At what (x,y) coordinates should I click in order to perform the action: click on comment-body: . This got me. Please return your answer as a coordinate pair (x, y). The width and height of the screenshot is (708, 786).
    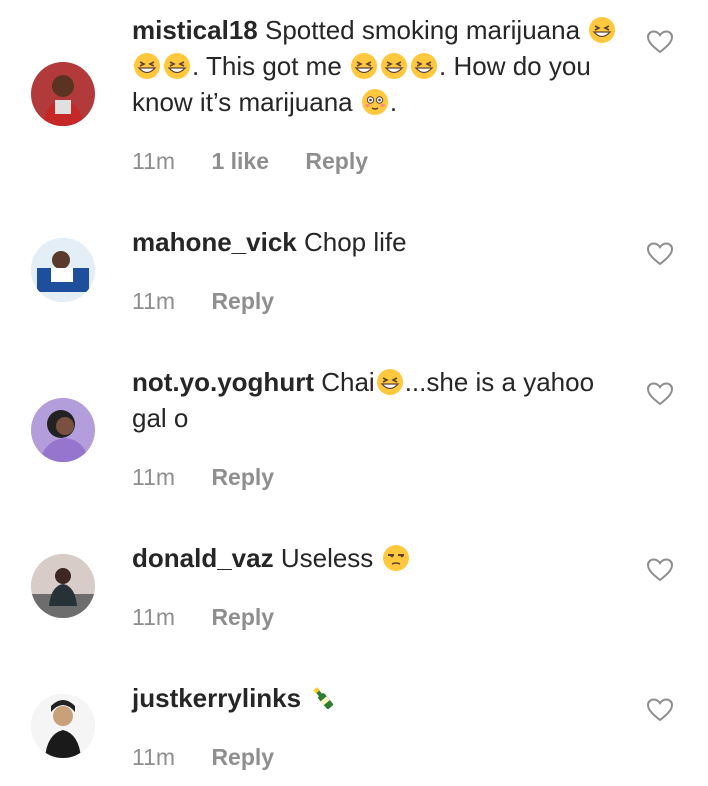
    Looking at the image, I should click on (271, 66).